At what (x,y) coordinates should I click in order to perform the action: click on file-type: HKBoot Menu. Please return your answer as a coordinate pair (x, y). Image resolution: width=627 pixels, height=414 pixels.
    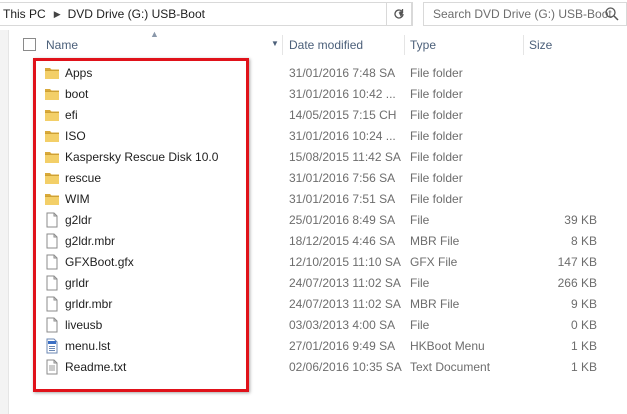
    Looking at the image, I should click on (447, 346).